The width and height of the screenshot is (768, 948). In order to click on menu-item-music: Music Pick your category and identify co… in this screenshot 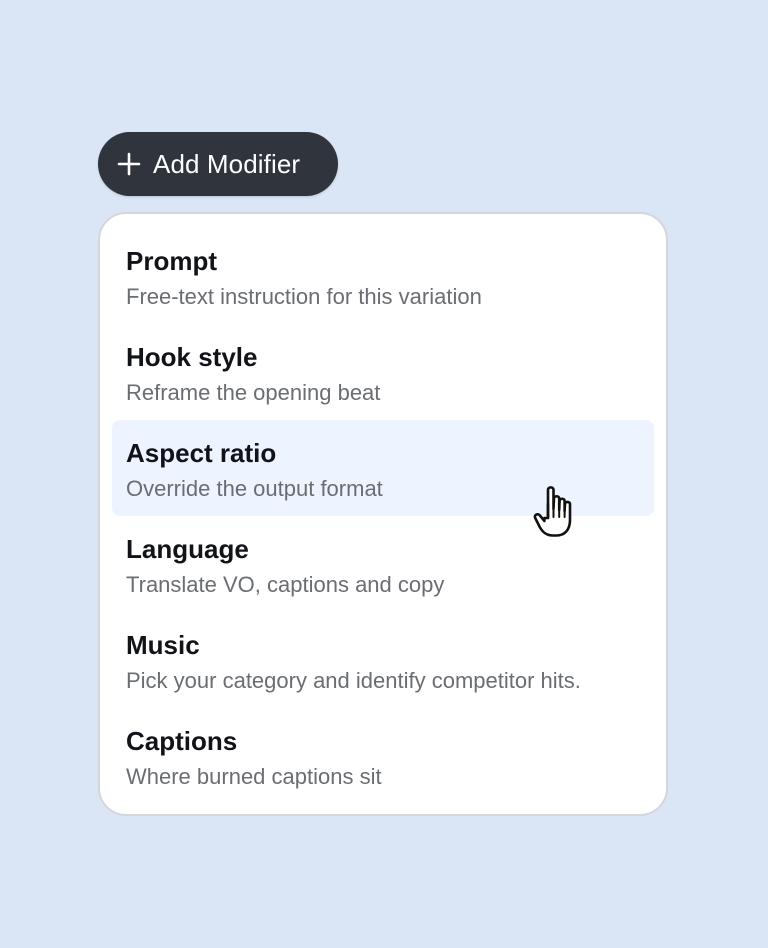, I will do `click(383, 660)`.